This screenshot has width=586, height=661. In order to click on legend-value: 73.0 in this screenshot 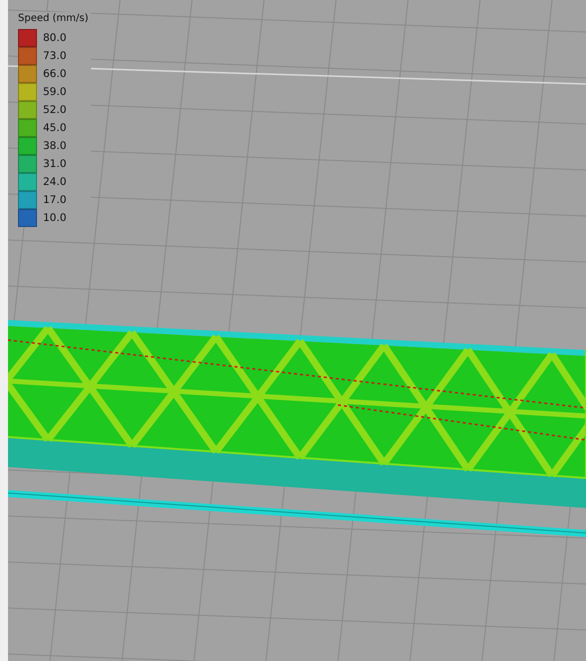, I will do `click(54, 56)`.